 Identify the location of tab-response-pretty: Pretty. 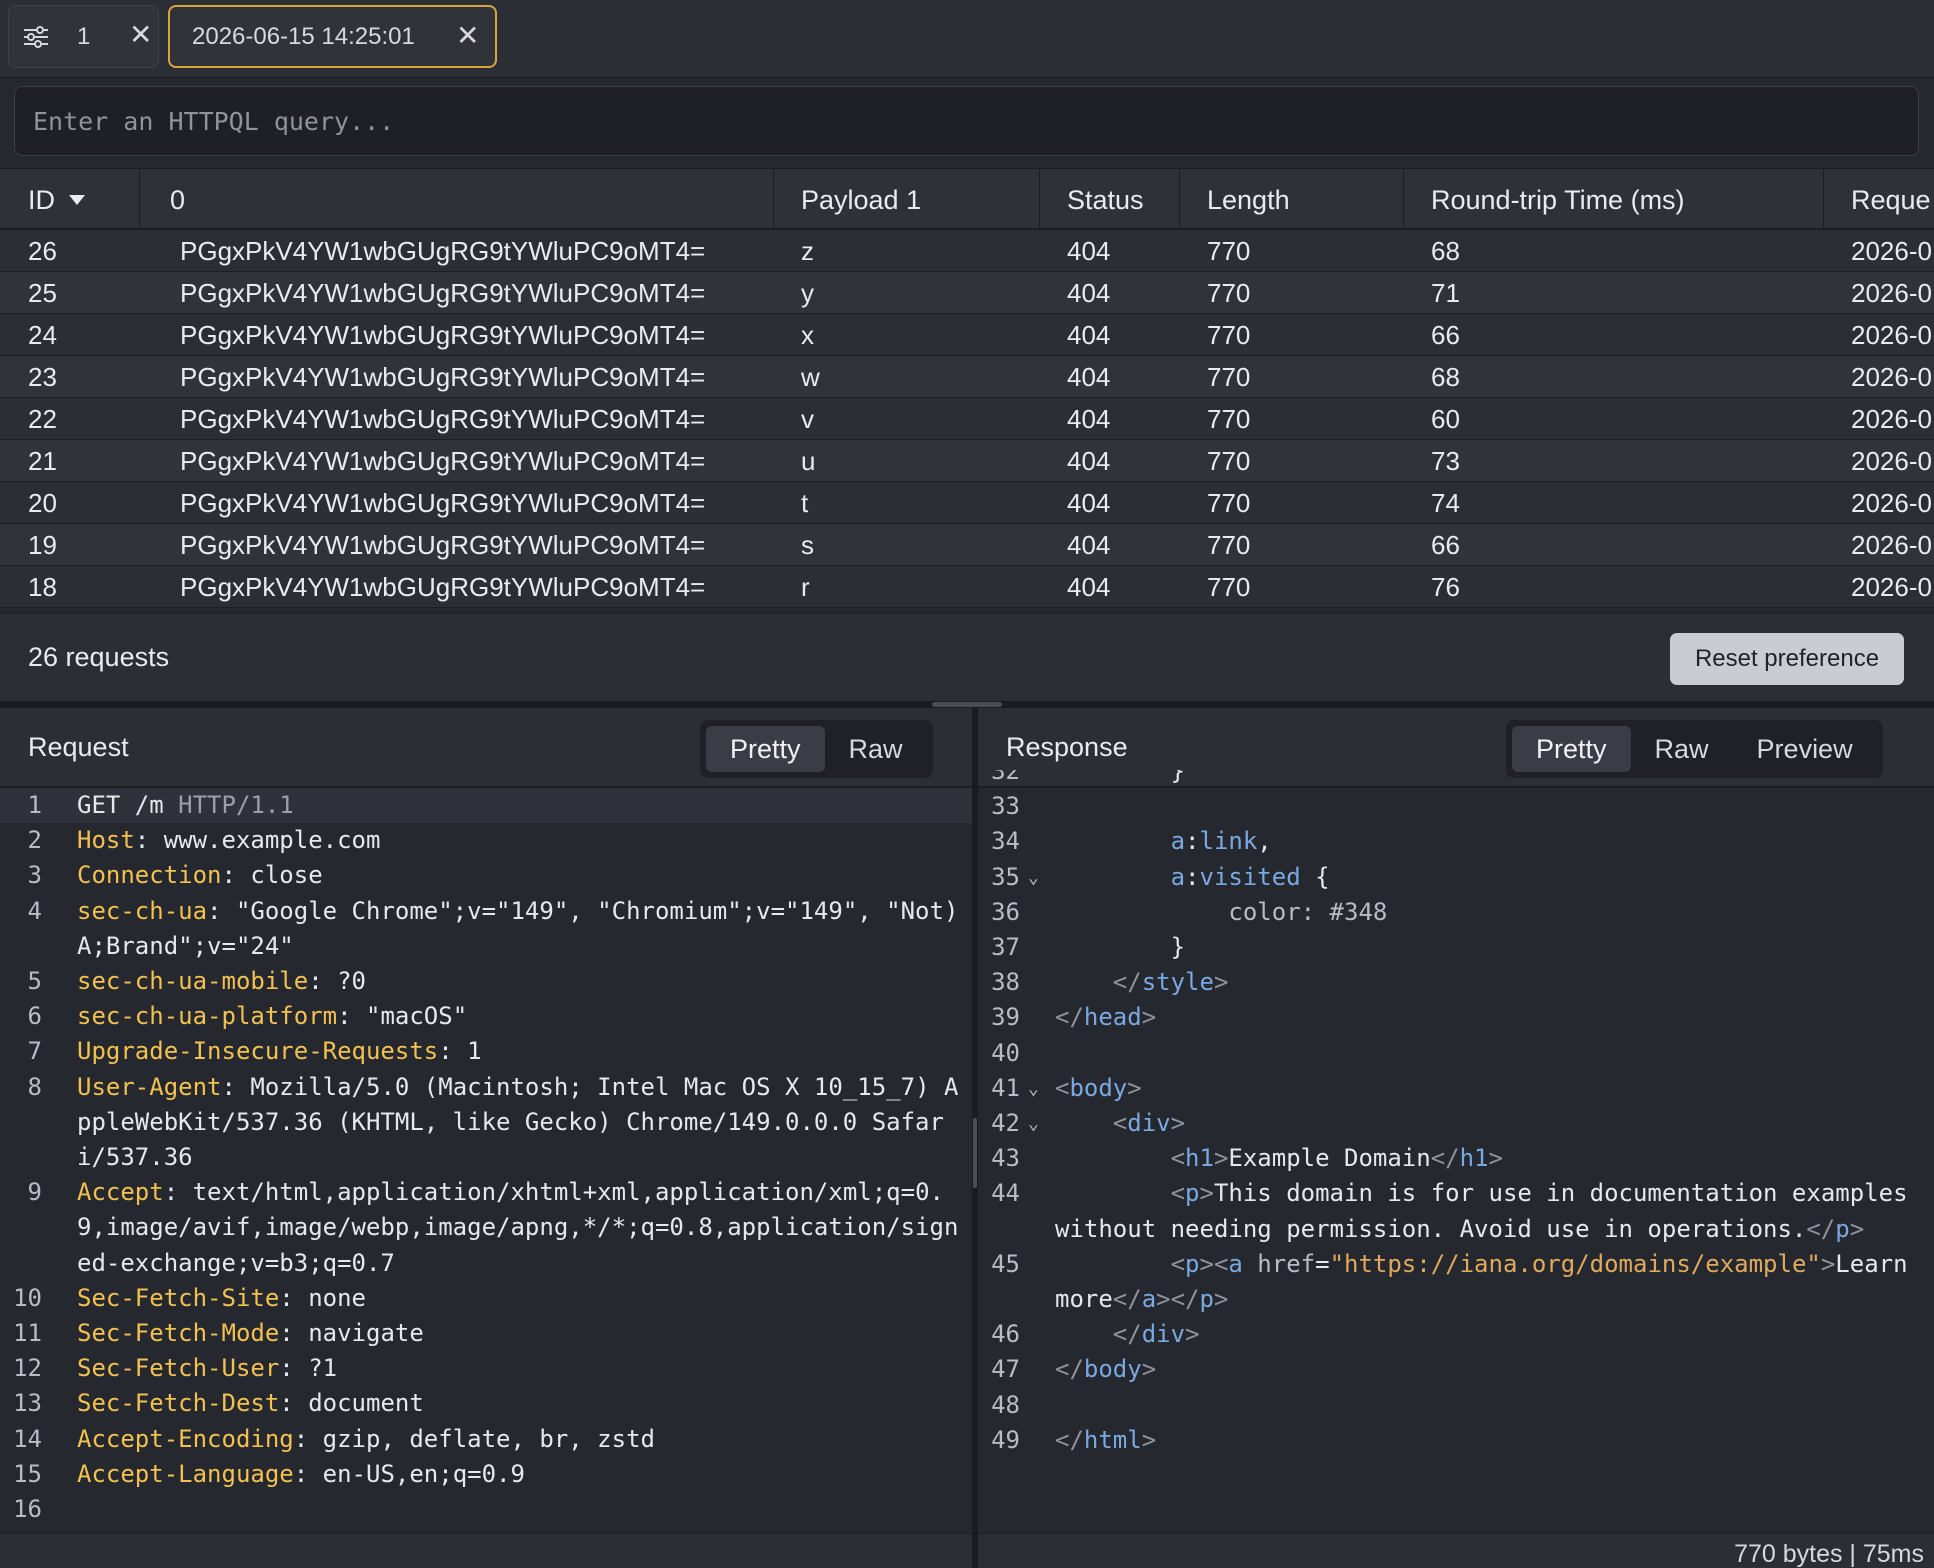
(1571, 749).